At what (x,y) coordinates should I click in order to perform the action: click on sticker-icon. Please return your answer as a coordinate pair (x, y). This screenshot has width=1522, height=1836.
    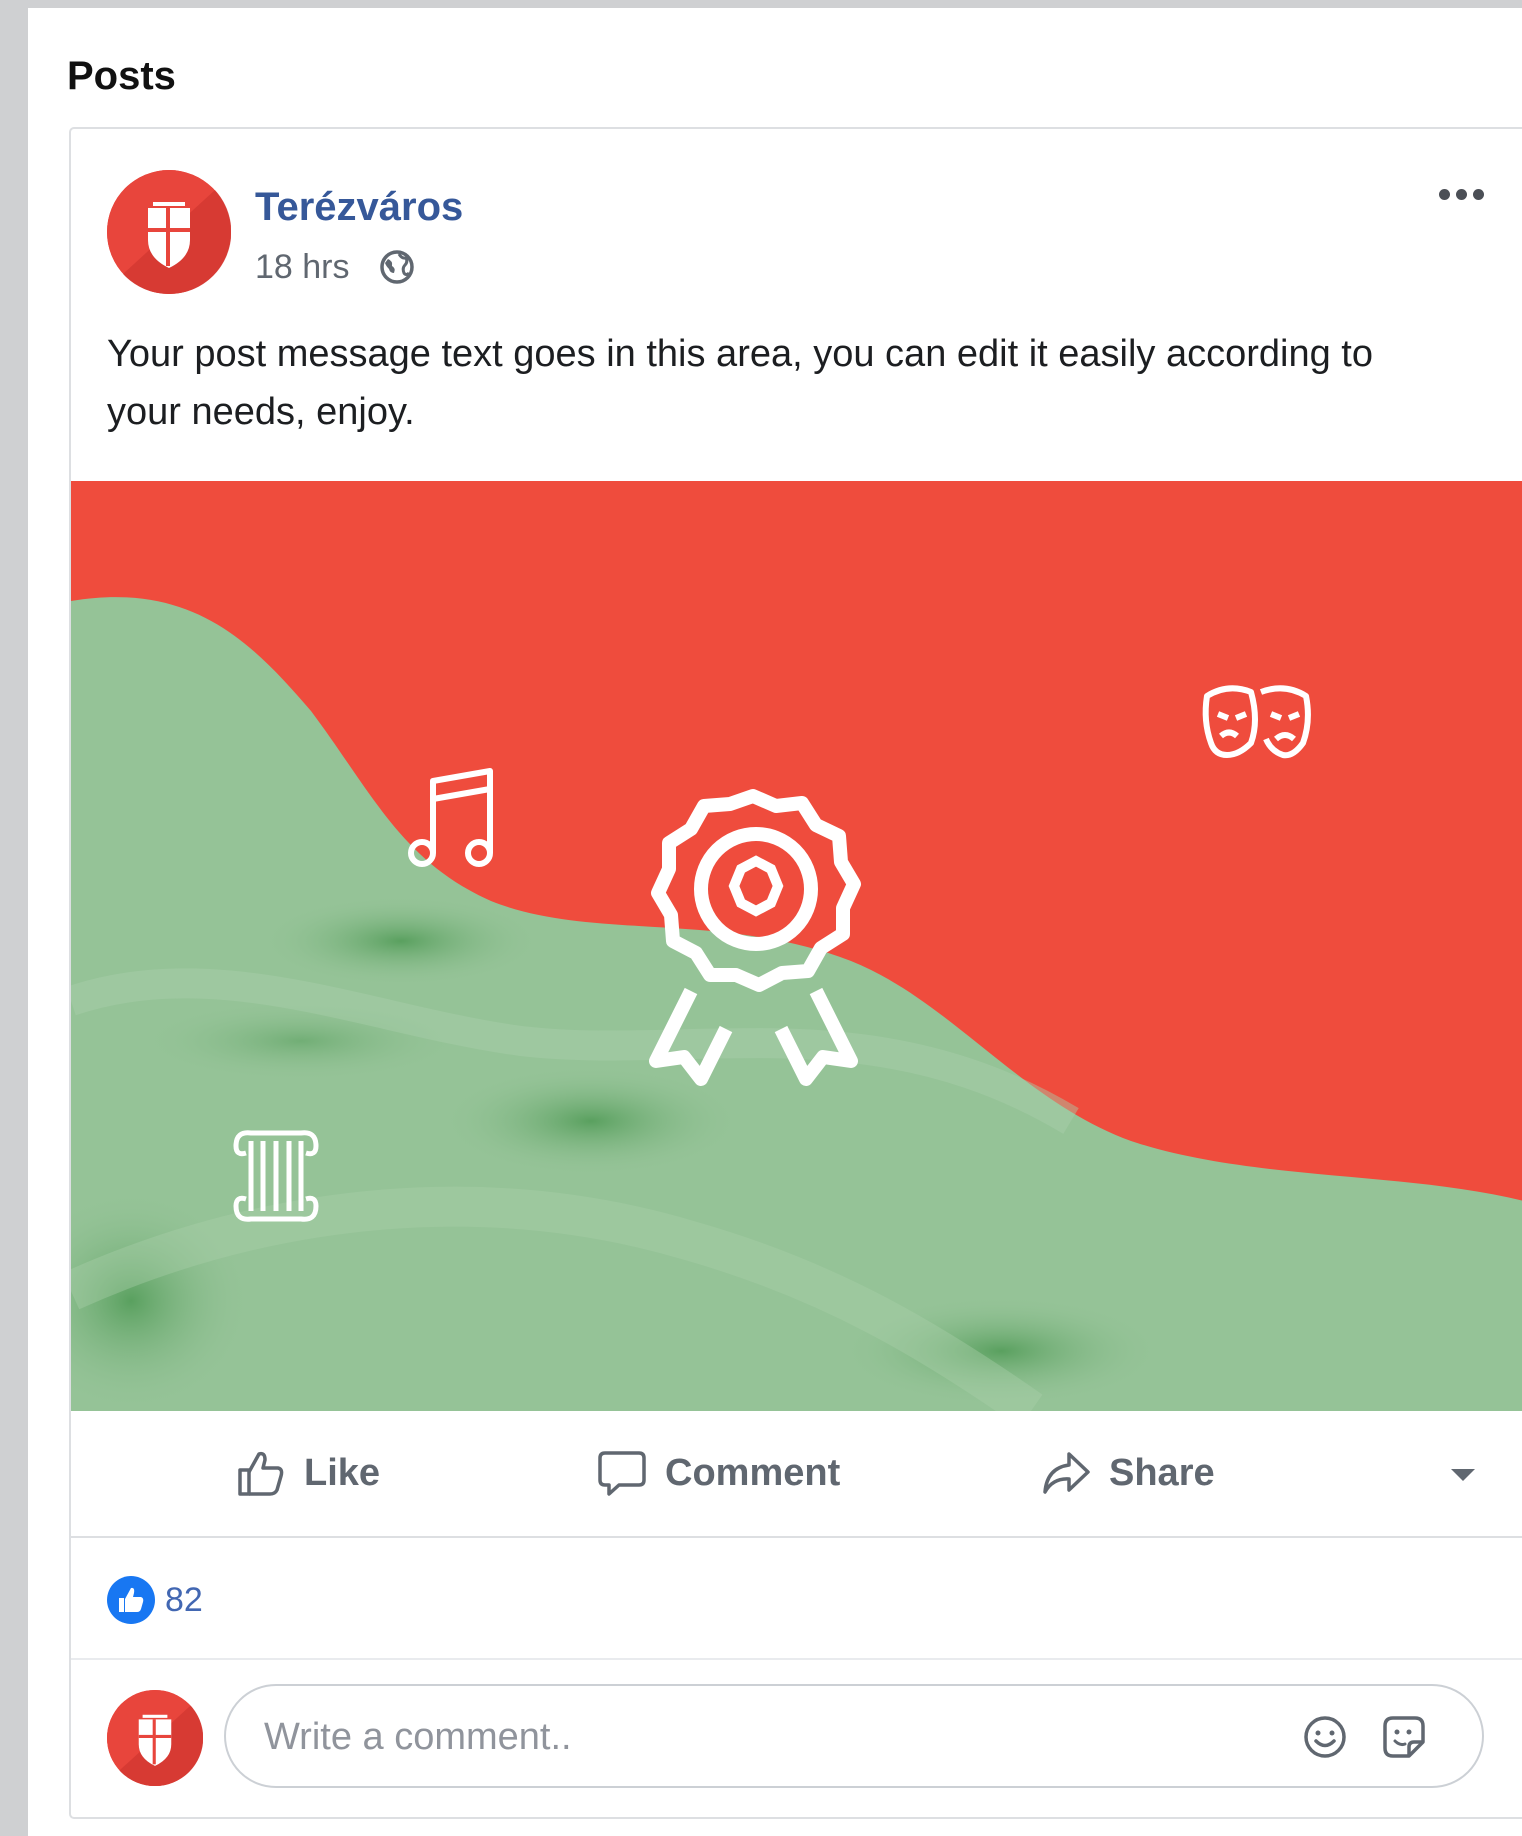
    Looking at the image, I should click on (1404, 1737).